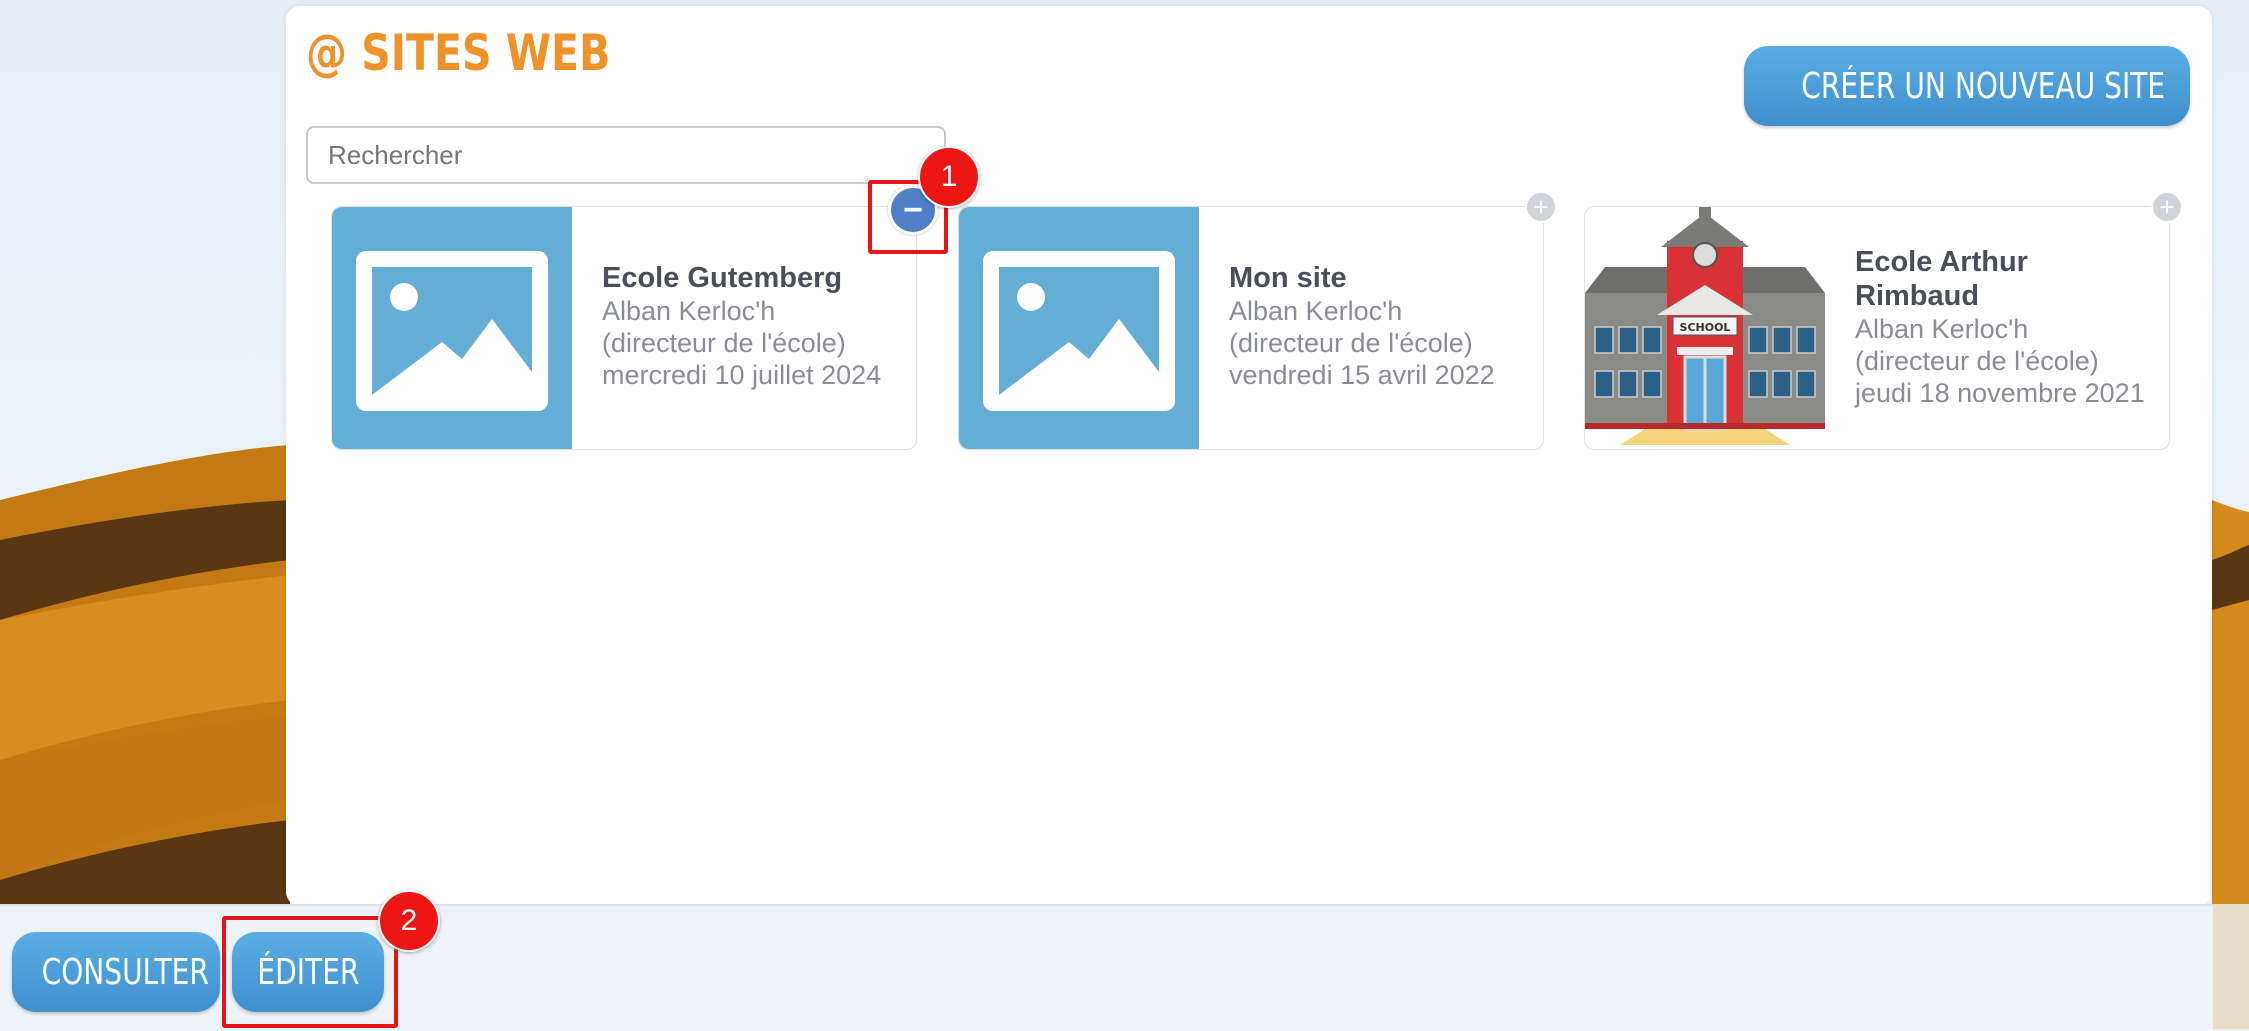 The width and height of the screenshot is (2249, 1031). What do you see at coordinates (949, 177) in the screenshot?
I see `annotation-marker-1: 1` at bounding box center [949, 177].